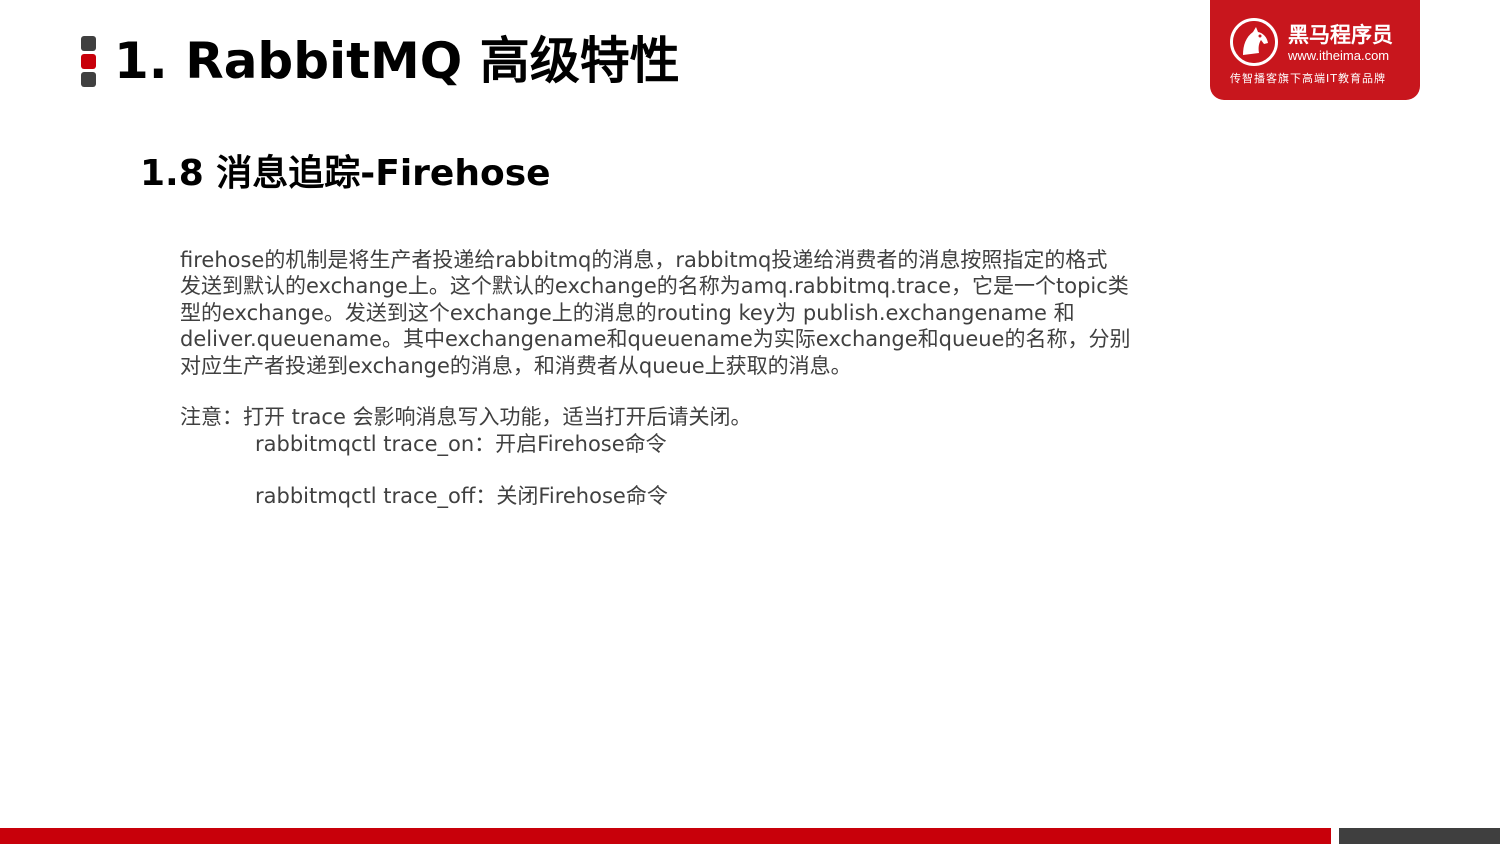 The width and height of the screenshot is (1500, 844). I want to click on footer-bar-red, so click(665, 836).